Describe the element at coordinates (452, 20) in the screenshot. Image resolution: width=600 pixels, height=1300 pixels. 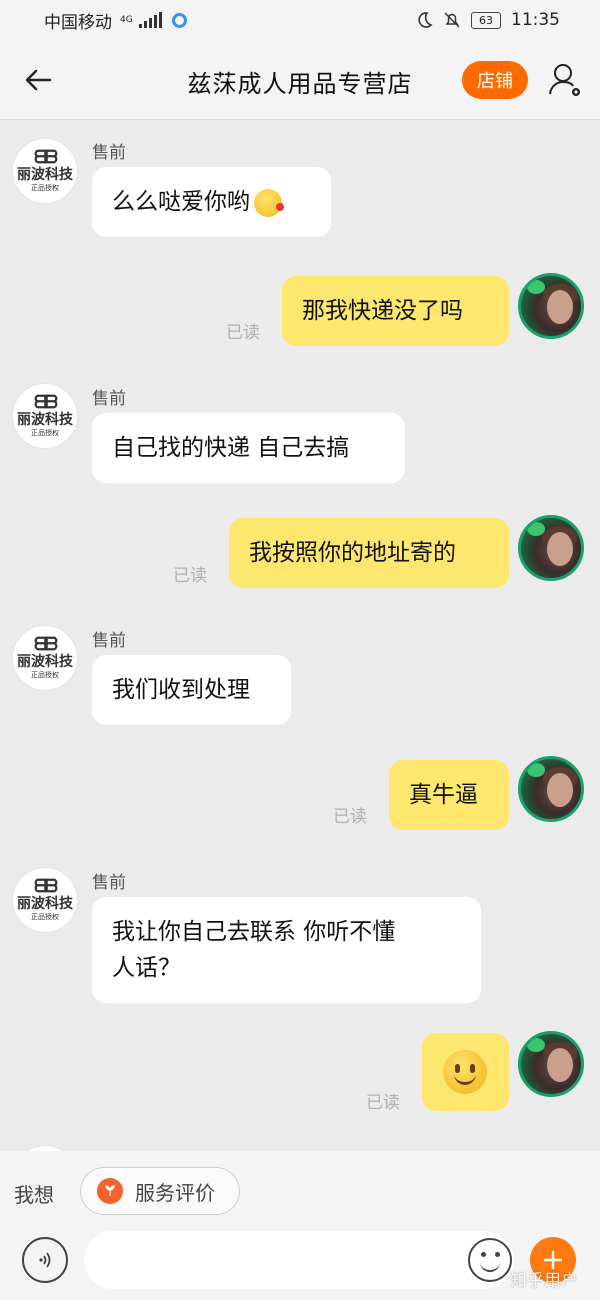
I see `bell-off-icon` at that location.